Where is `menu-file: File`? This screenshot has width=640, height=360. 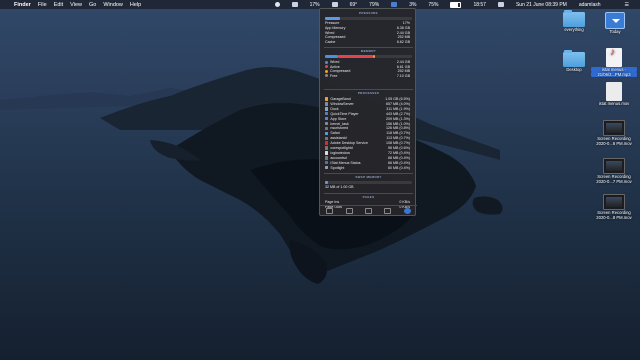 menu-file: File is located at coordinates (42, 5).